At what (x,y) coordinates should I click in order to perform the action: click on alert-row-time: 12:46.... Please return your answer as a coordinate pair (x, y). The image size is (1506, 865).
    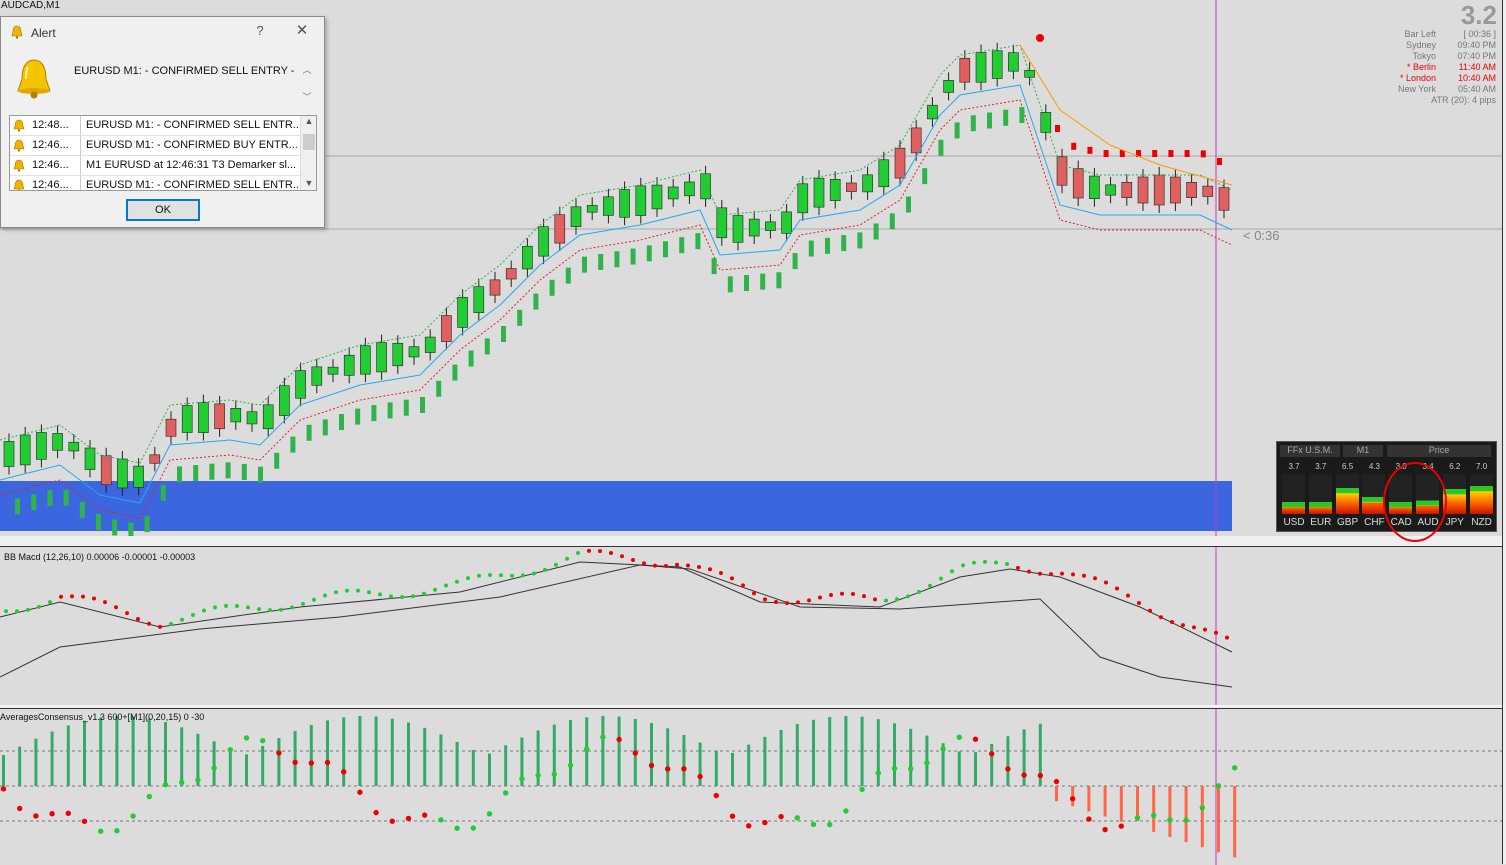
    Looking at the image, I should click on (50, 165).